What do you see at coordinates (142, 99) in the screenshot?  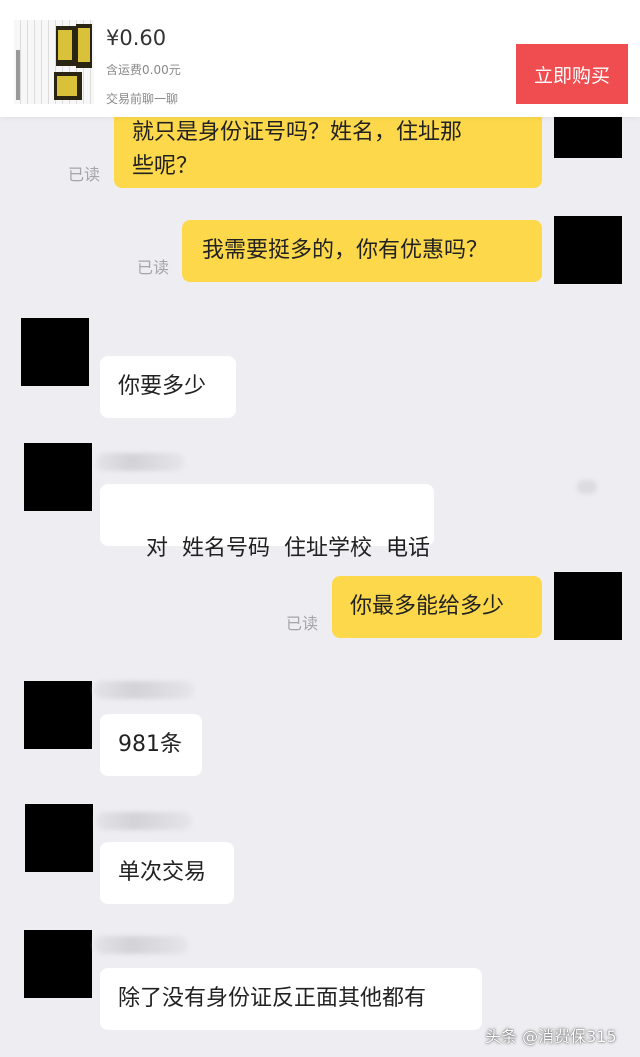 I see `chat-before-trade-note: 交易前聊一聊` at bounding box center [142, 99].